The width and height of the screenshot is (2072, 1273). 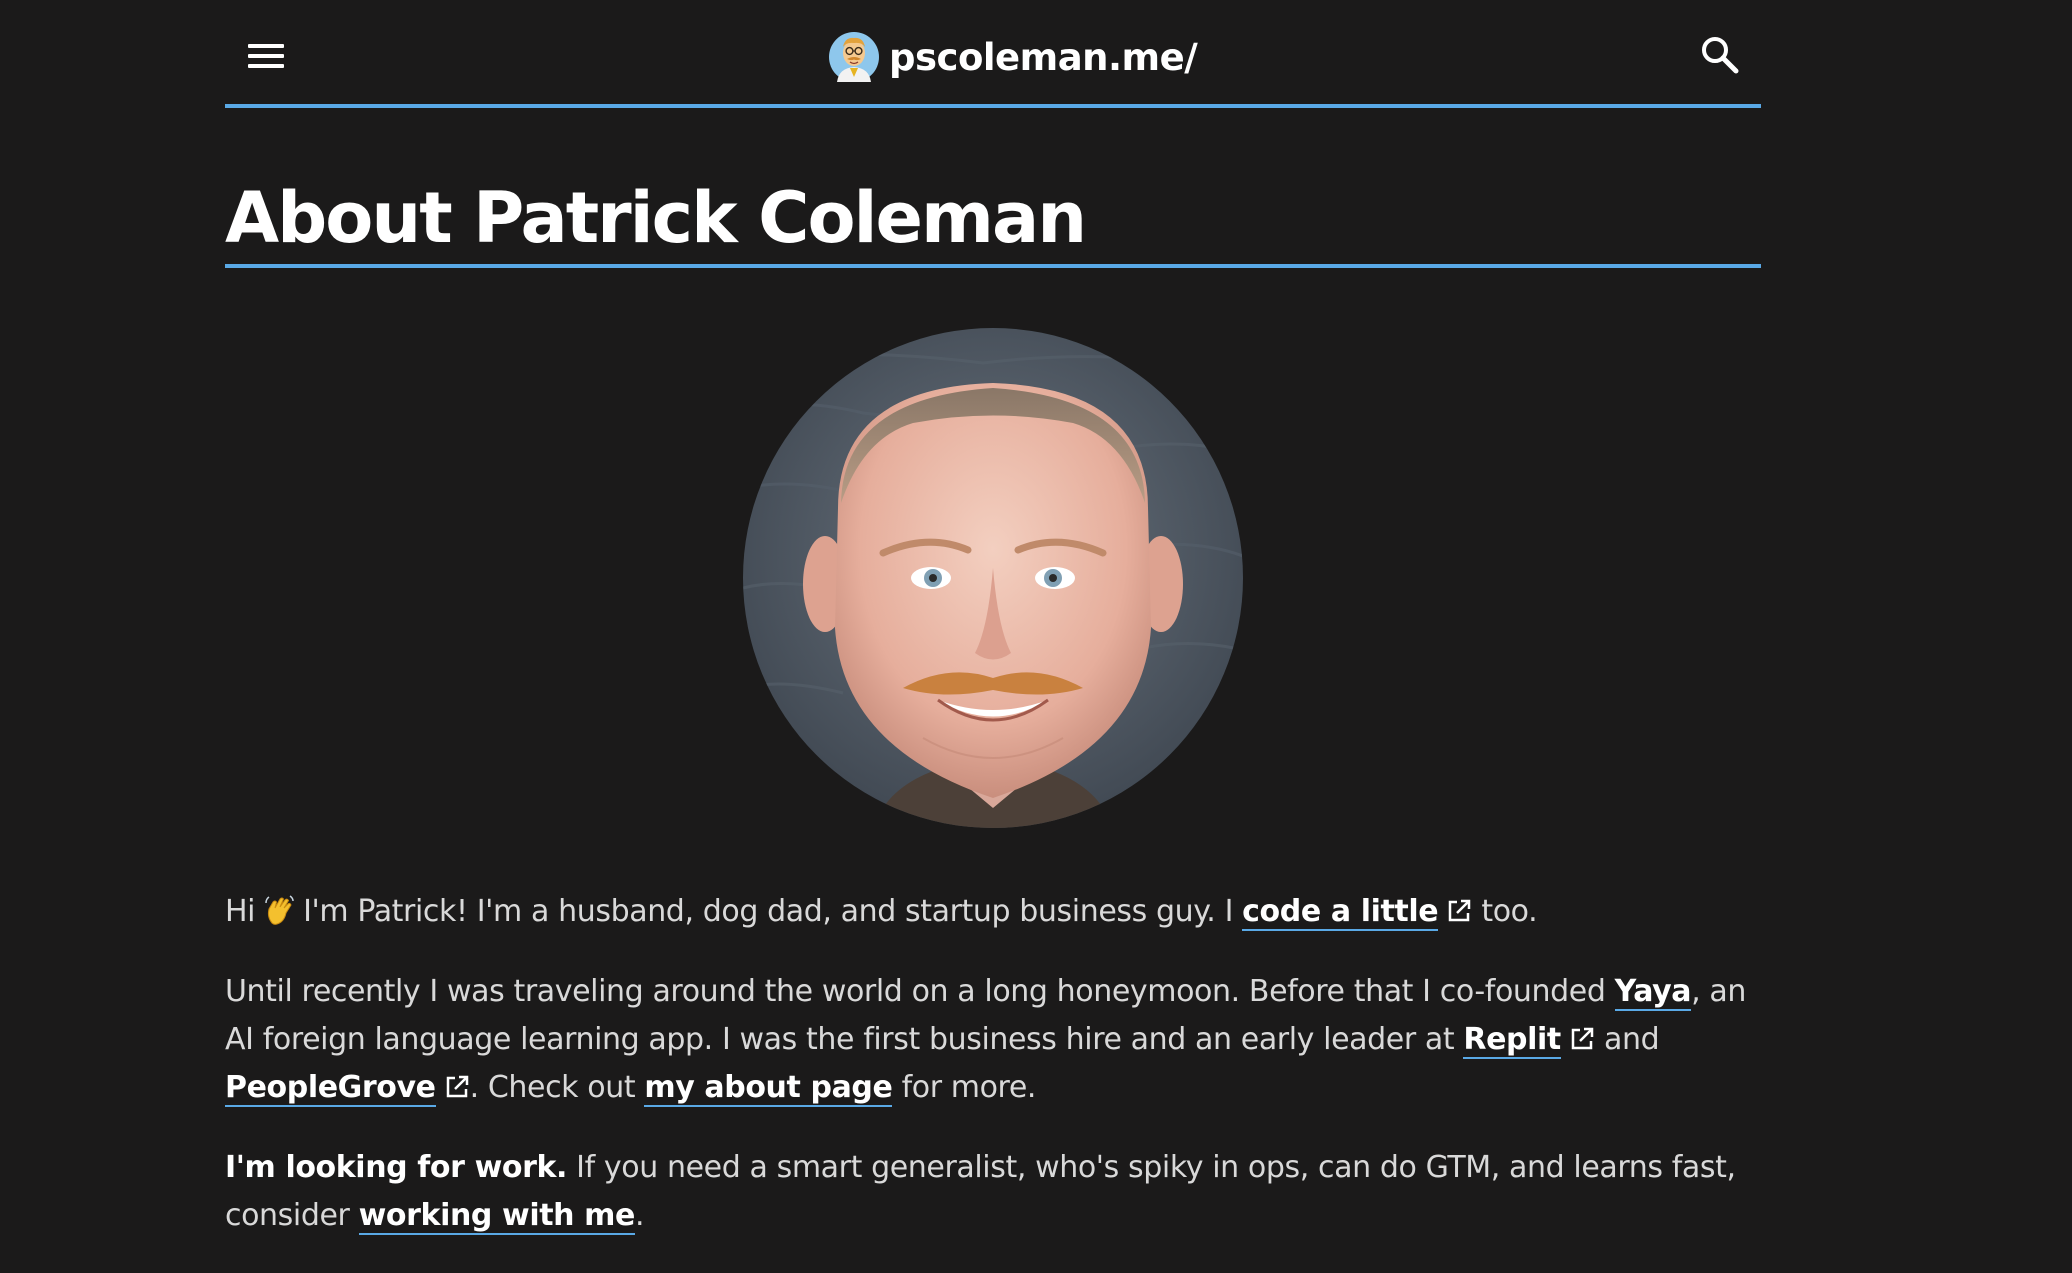 I want to click on hamburger-menu-icon, so click(x=266, y=56).